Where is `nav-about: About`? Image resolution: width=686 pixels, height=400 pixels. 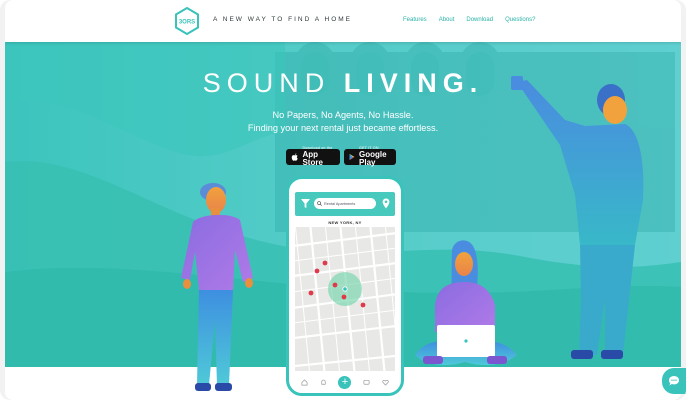
nav-about: About is located at coordinates (447, 20).